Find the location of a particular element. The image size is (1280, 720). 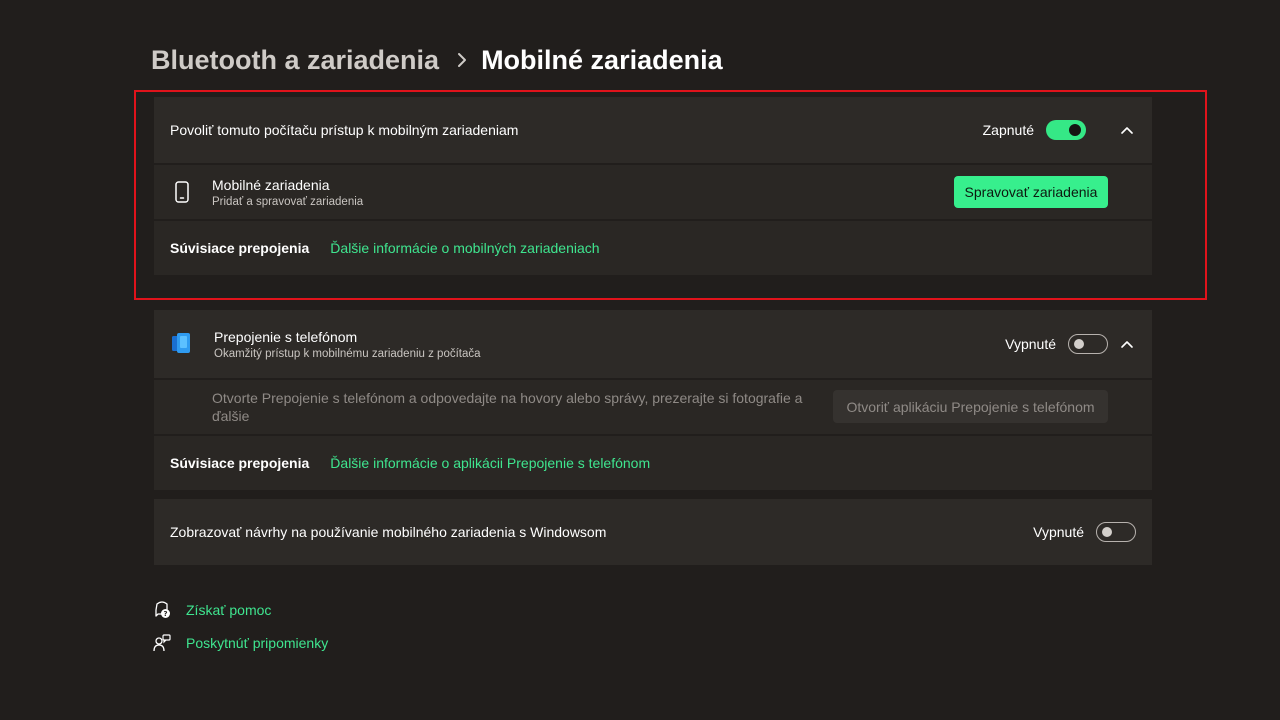

open-phone-link-button: Otvoriť aplikáciu Prepojenie s telefónom is located at coordinates (970, 406).